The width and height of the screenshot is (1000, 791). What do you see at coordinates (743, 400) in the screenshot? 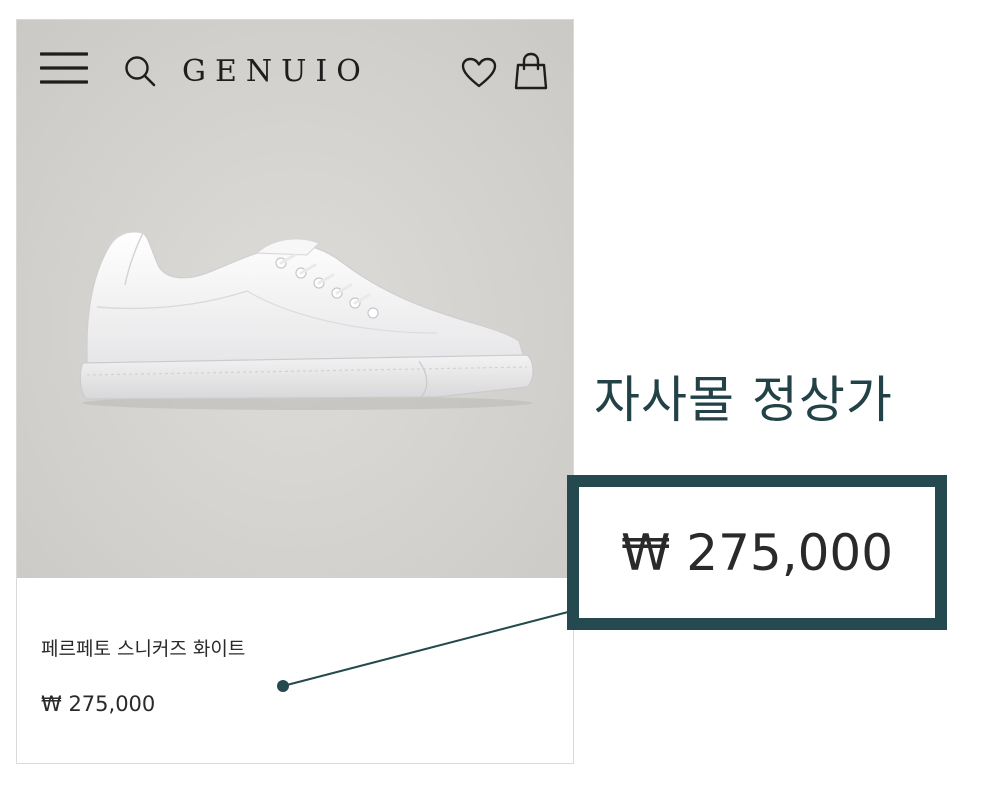
I see `callout-title: 자사몰 정상가` at bounding box center [743, 400].